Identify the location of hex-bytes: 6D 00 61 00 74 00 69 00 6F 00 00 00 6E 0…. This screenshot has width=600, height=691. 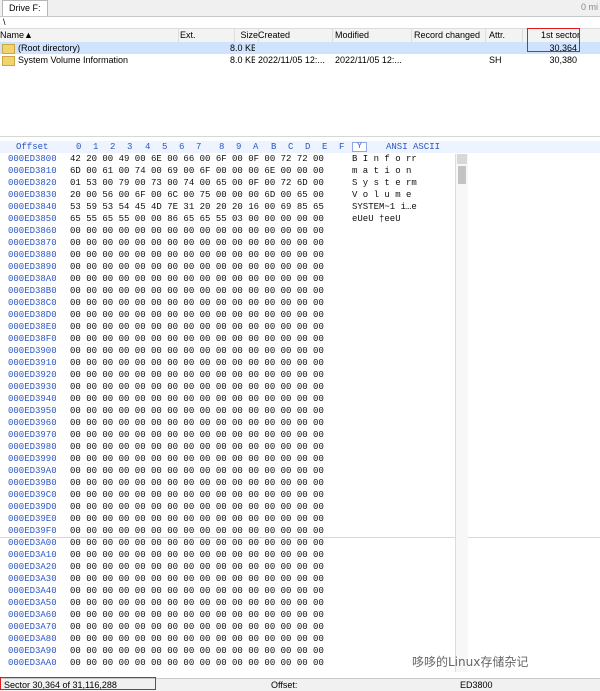
(197, 171).